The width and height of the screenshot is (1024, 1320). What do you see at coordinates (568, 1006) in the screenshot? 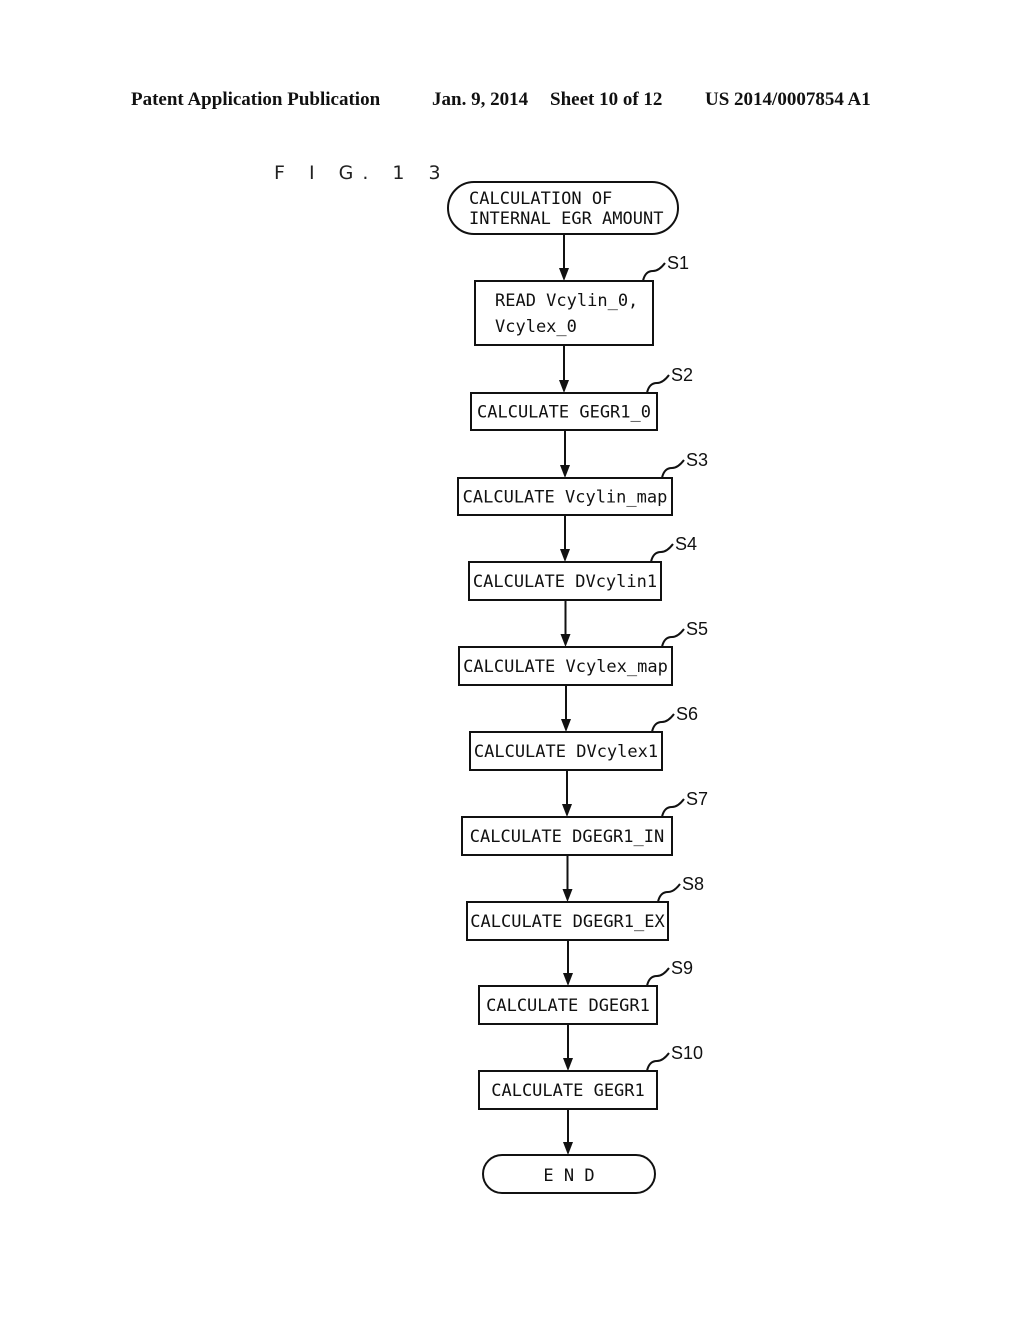
I see `step-text: CALCULATE DGEGR1` at bounding box center [568, 1006].